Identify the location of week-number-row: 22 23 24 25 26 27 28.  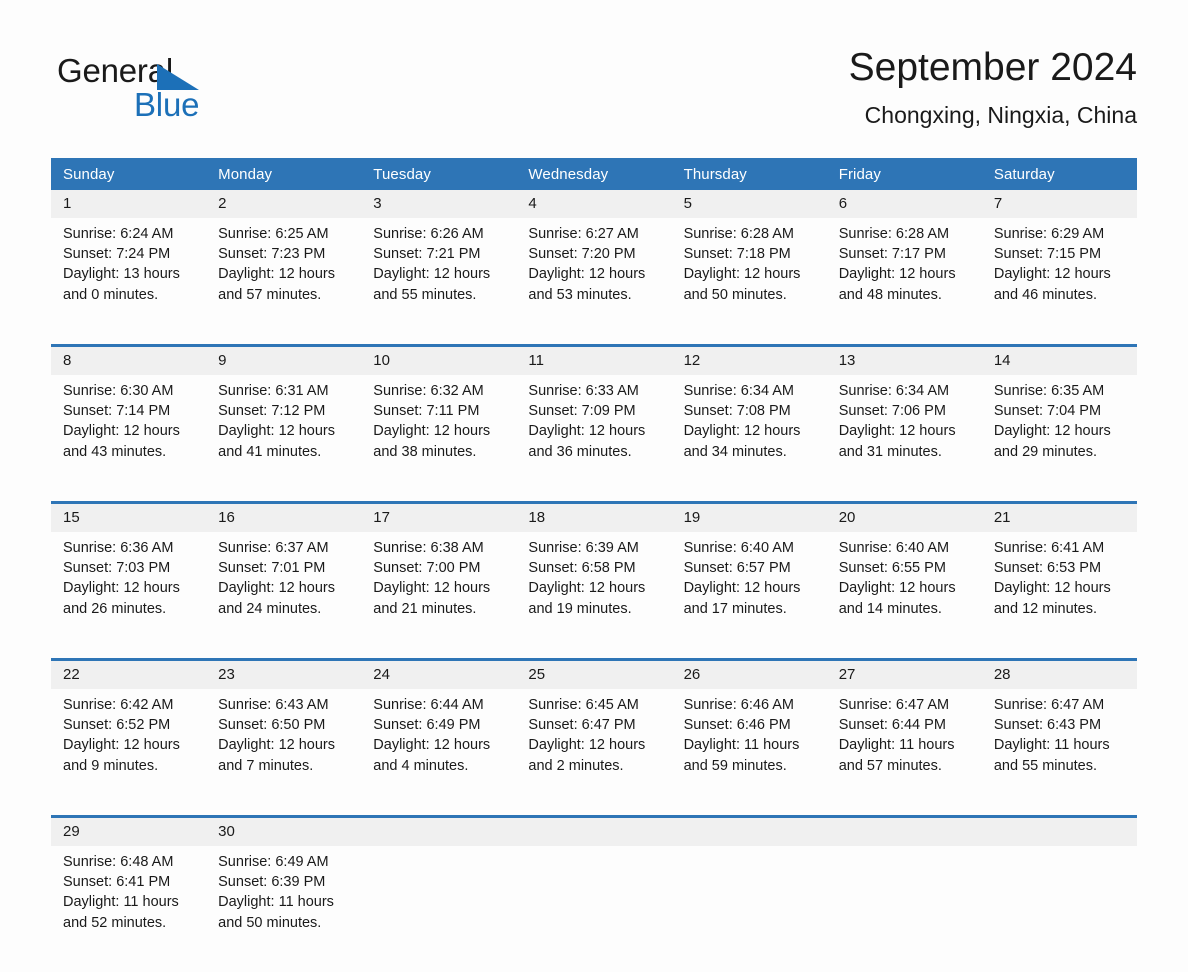
(594, 673).